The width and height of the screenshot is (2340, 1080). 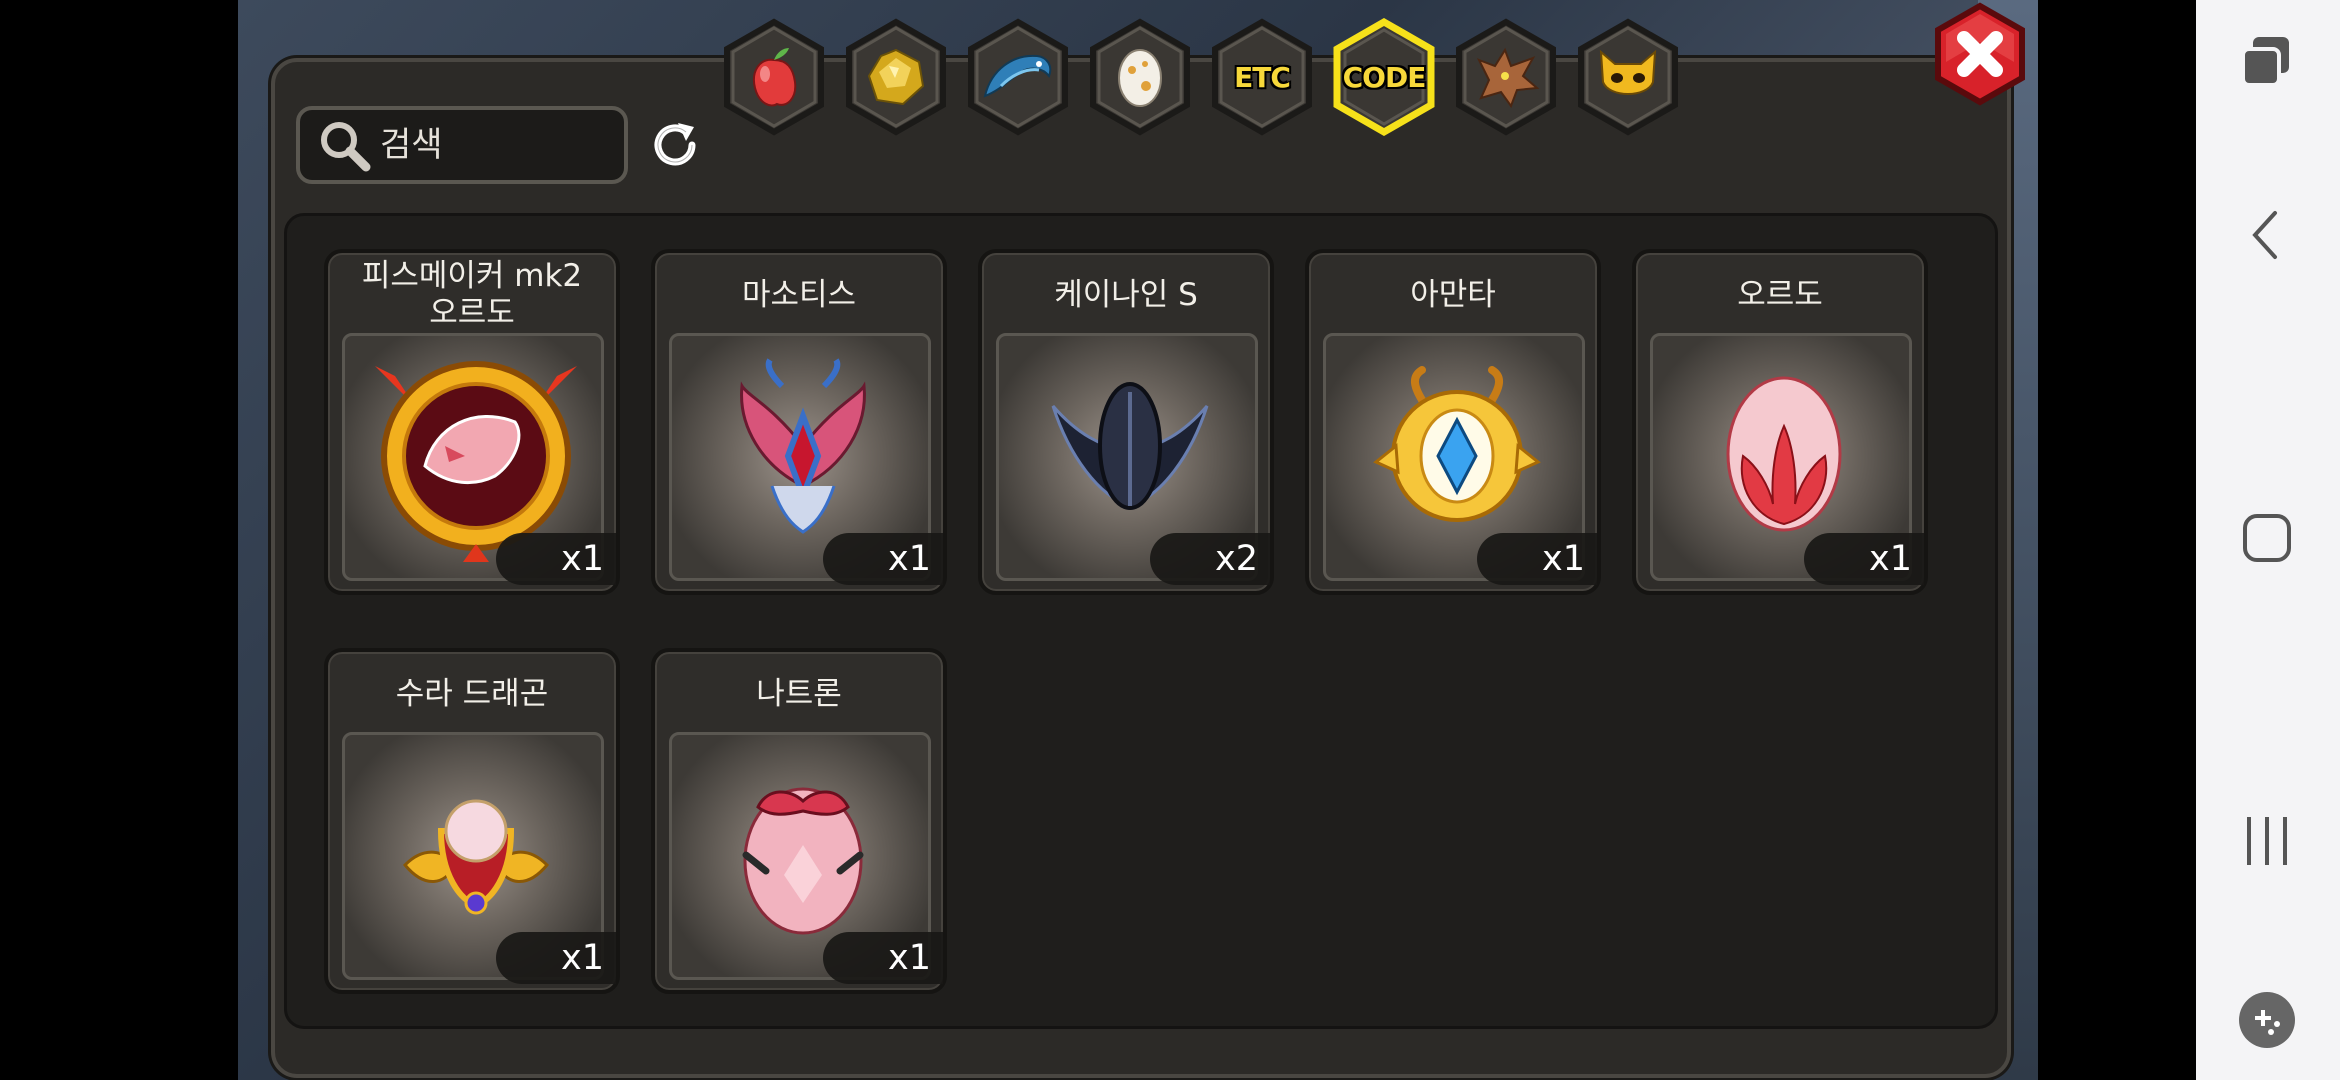 I want to click on home-icon, so click(x=2267, y=538).